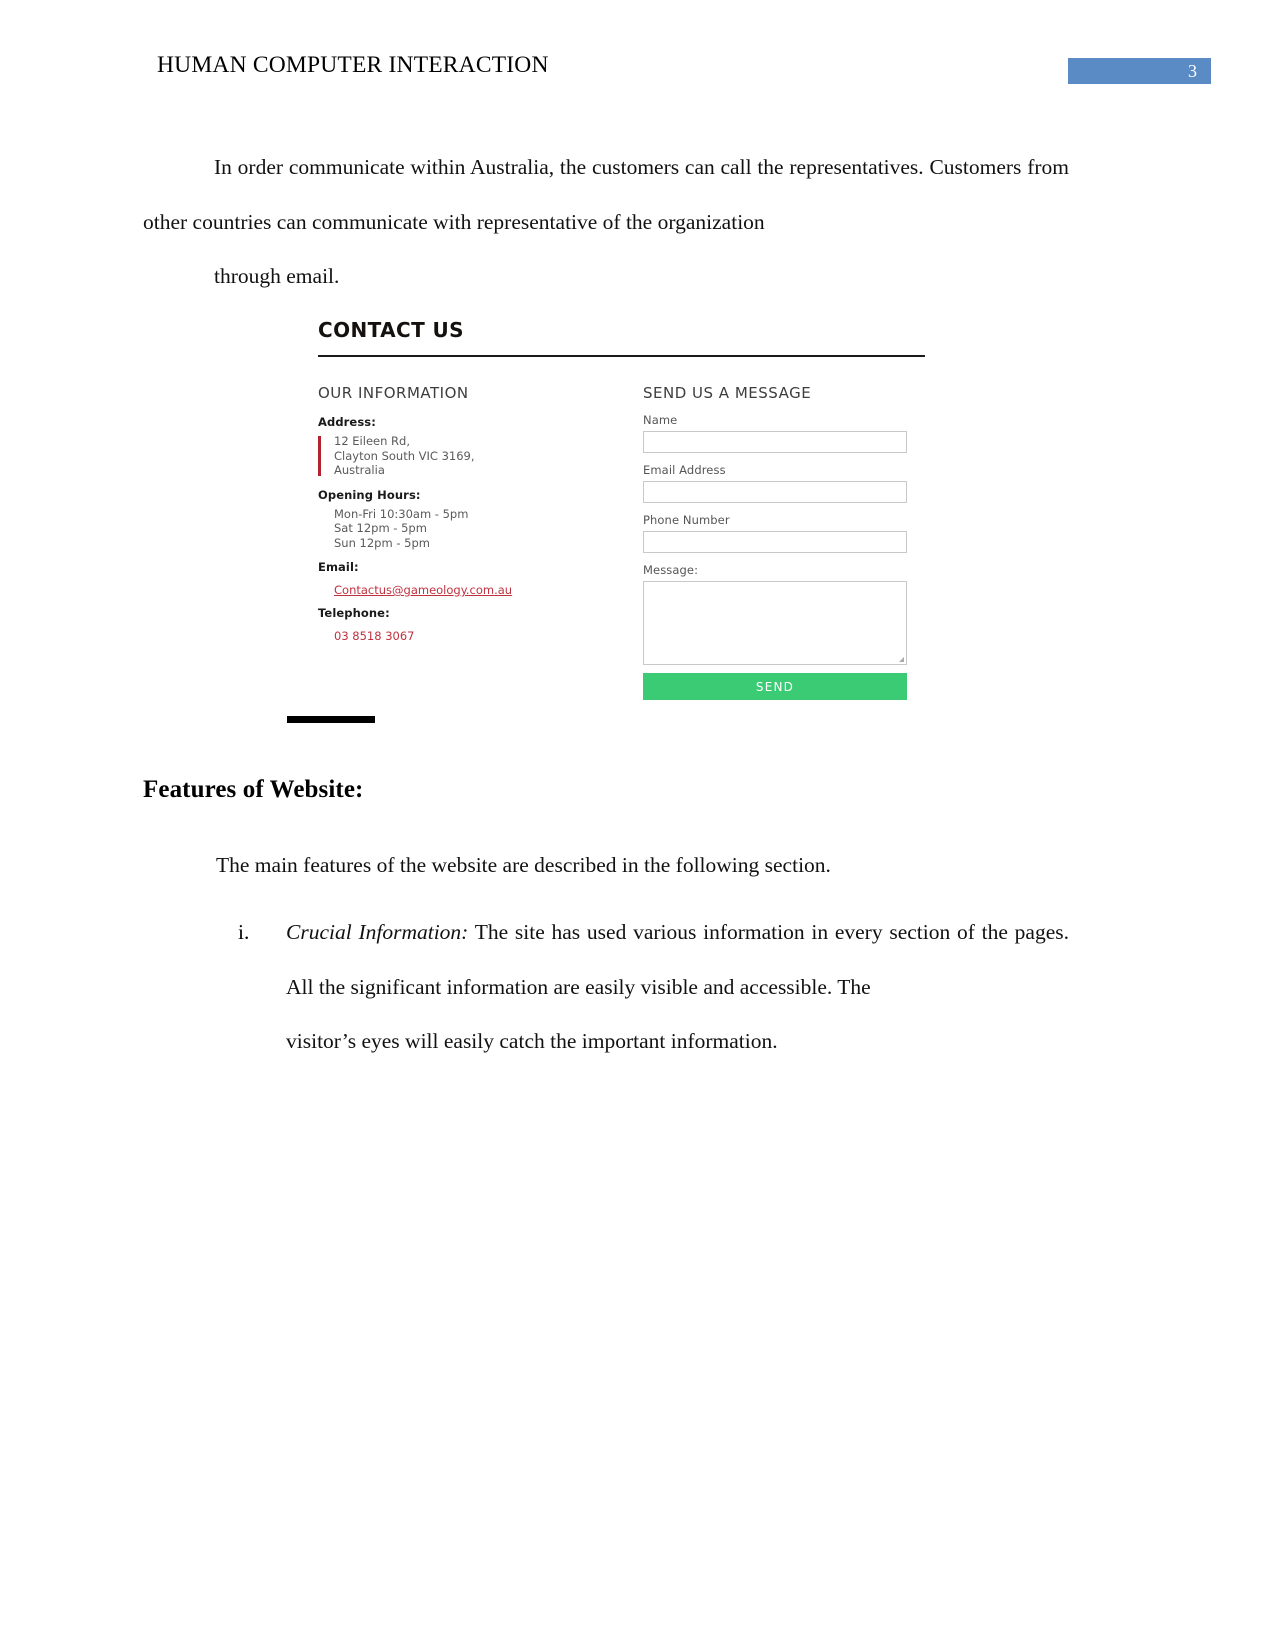  Describe the element at coordinates (353, 65) in the screenshot. I see `page-title: HUMAN COMPUTER INTERACTION` at that location.